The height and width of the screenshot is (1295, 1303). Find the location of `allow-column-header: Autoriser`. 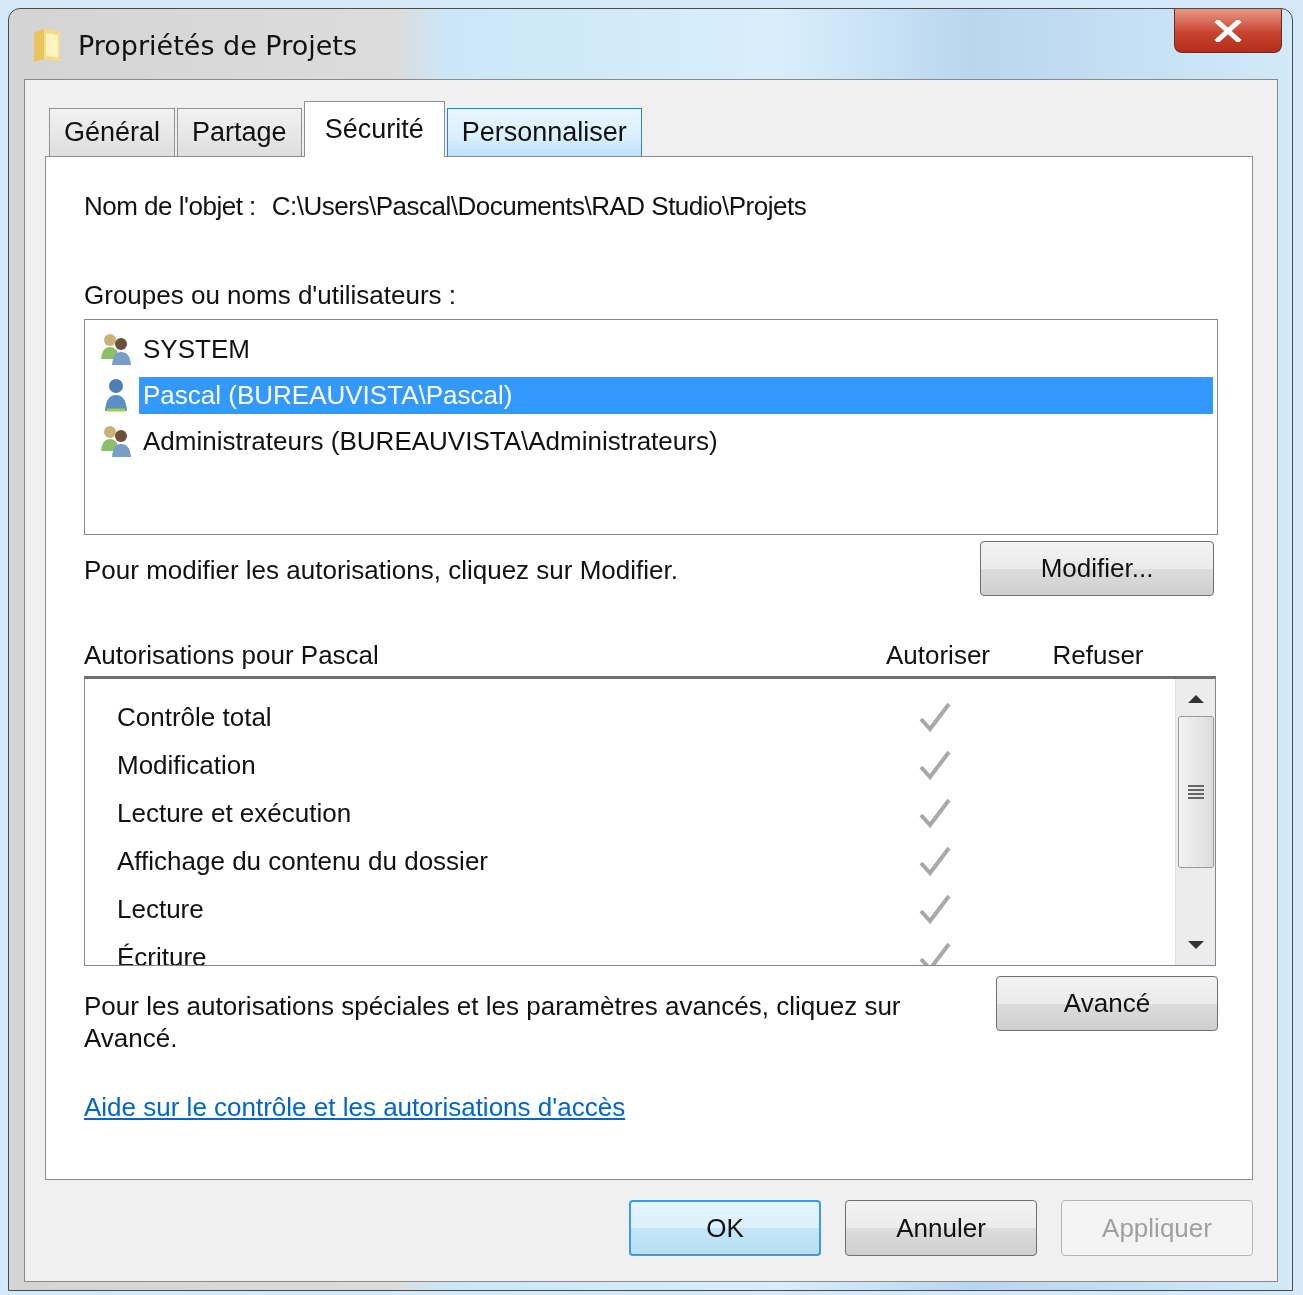

allow-column-header: Autoriser is located at coordinates (937, 656).